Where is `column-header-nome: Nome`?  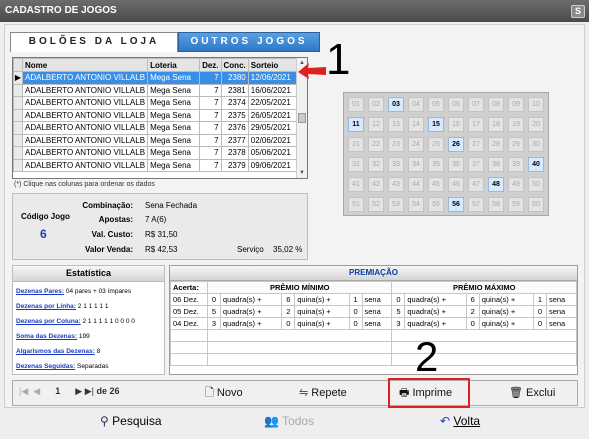 column-header-nome: Nome is located at coordinates (85, 65).